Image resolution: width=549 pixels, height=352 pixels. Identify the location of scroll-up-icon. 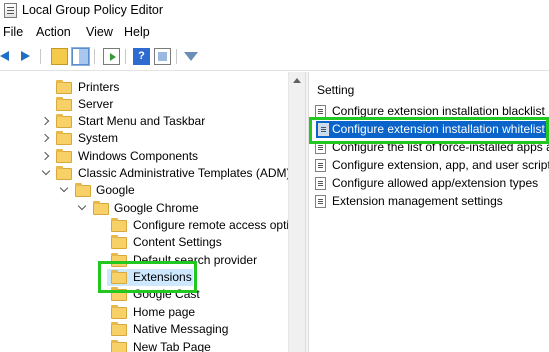
(297, 80).